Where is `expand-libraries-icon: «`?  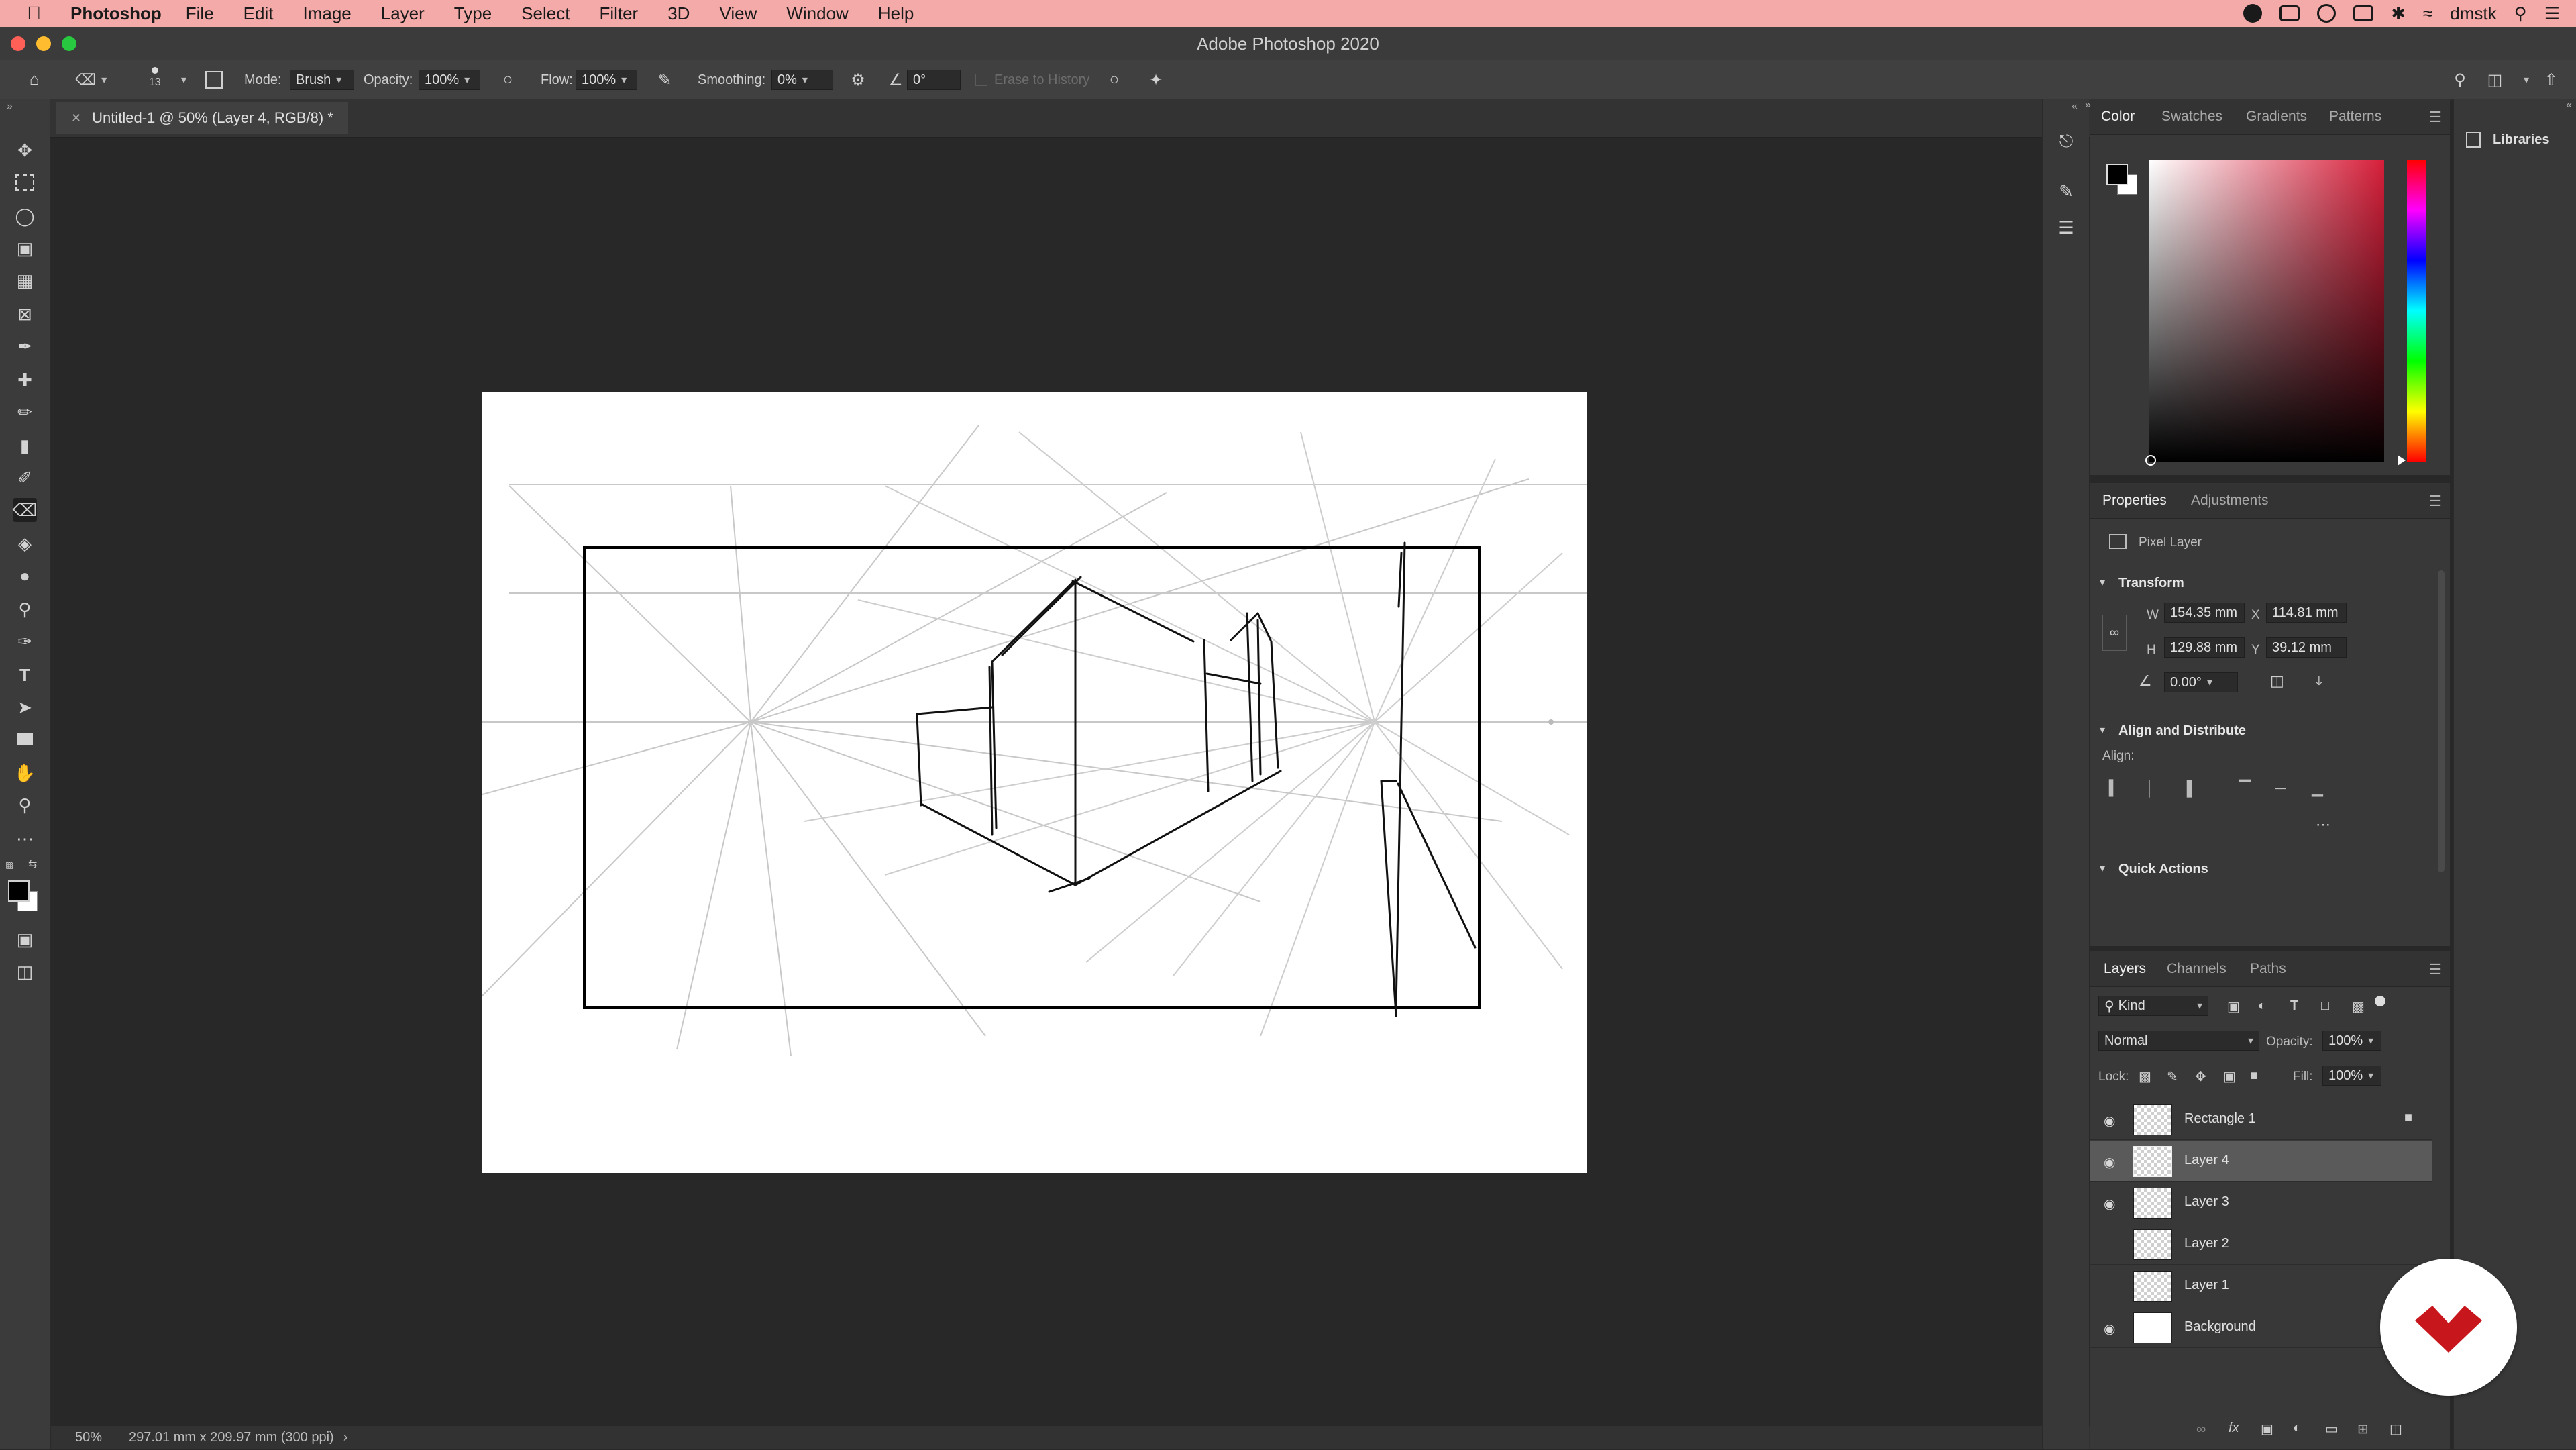 expand-libraries-icon: « is located at coordinates (2569, 105).